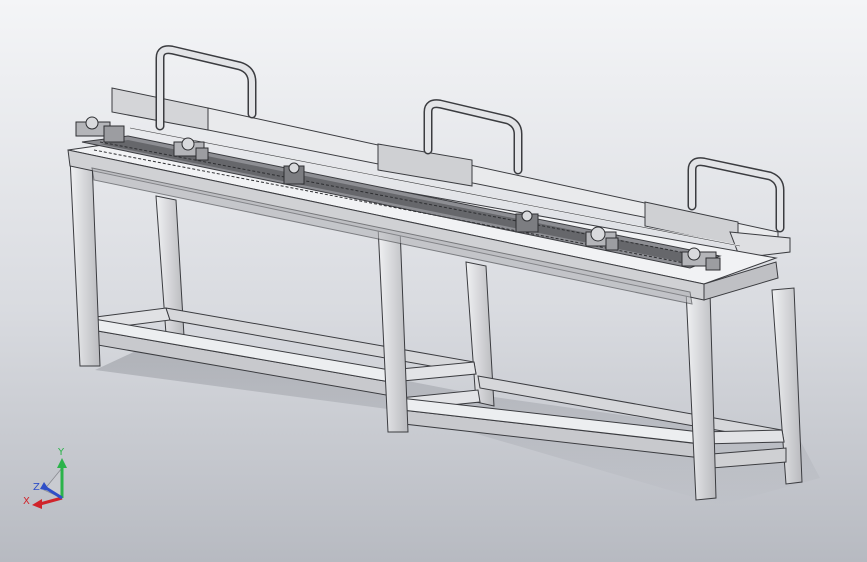  What do you see at coordinates (45, 478) in the screenshot?
I see `orientation-triad: Y Z X` at bounding box center [45, 478].